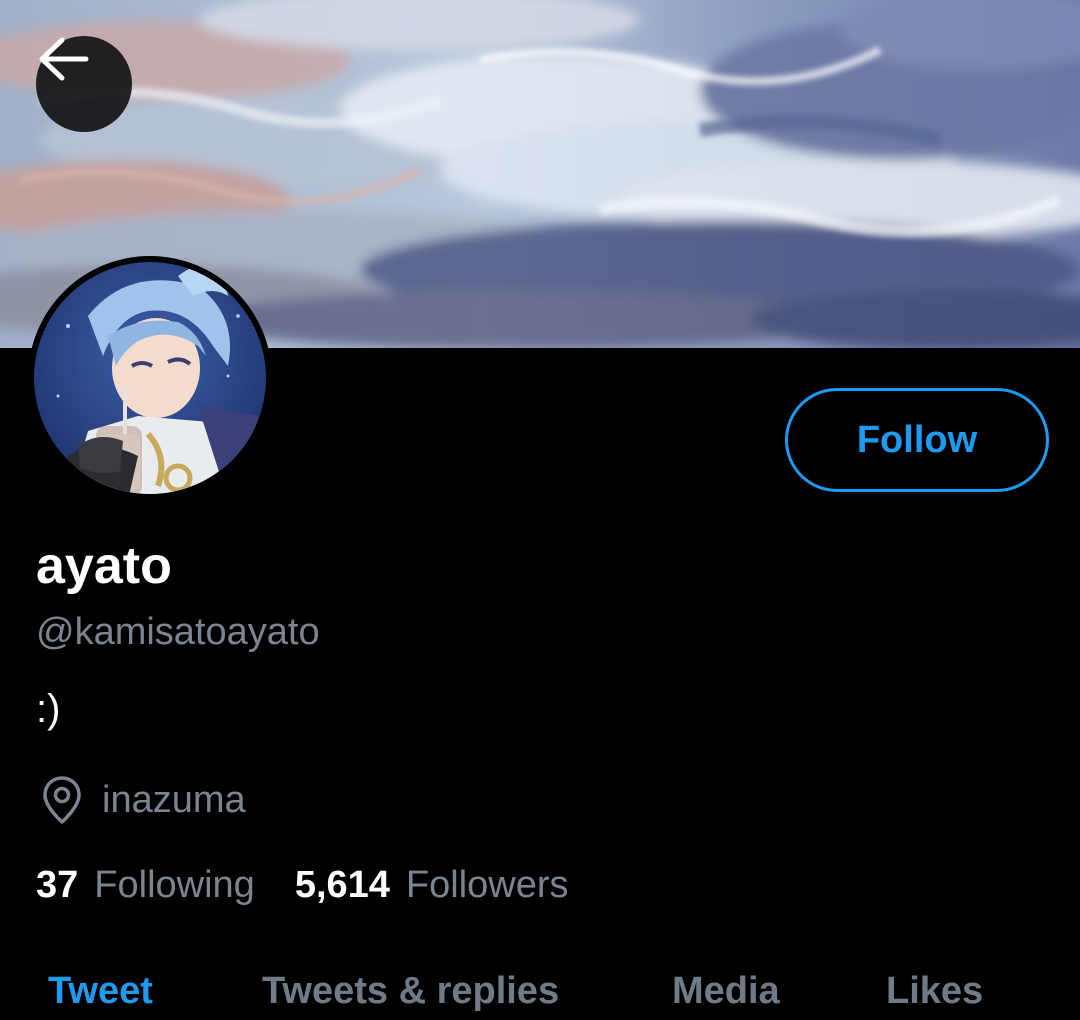 This screenshot has height=1020, width=1080. I want to click on profile-tabs: Tweet Tweets & replies Media Likes, so click(540, 989).